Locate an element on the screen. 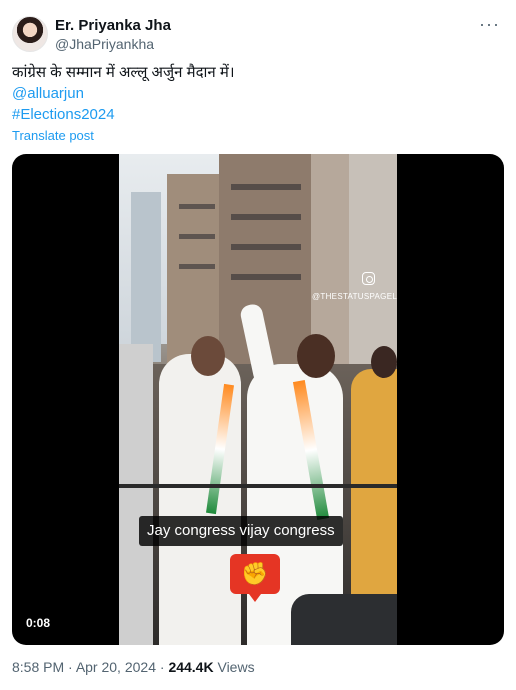 The height and width of the screenshot is (690, 516). views-label: Views is located at coordinates (234, 667).